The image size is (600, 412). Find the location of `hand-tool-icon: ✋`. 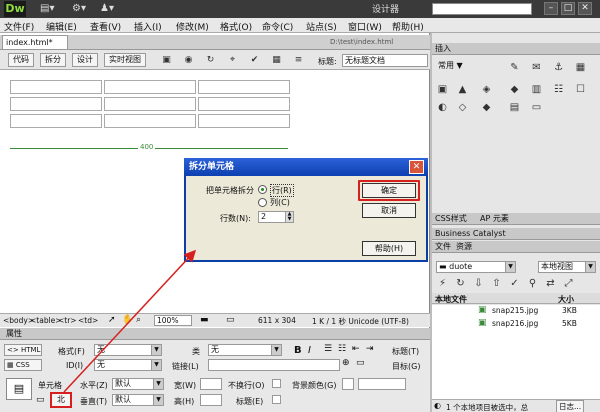

hand-tool-icon: ✋ is located at coordinates (127, 320).